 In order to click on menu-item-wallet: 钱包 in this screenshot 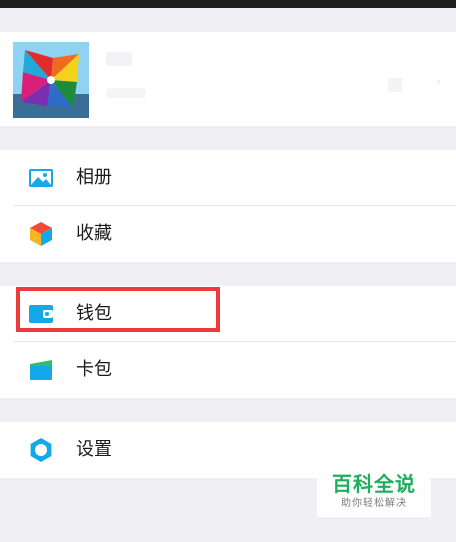, I will do `click(228, 314)`.